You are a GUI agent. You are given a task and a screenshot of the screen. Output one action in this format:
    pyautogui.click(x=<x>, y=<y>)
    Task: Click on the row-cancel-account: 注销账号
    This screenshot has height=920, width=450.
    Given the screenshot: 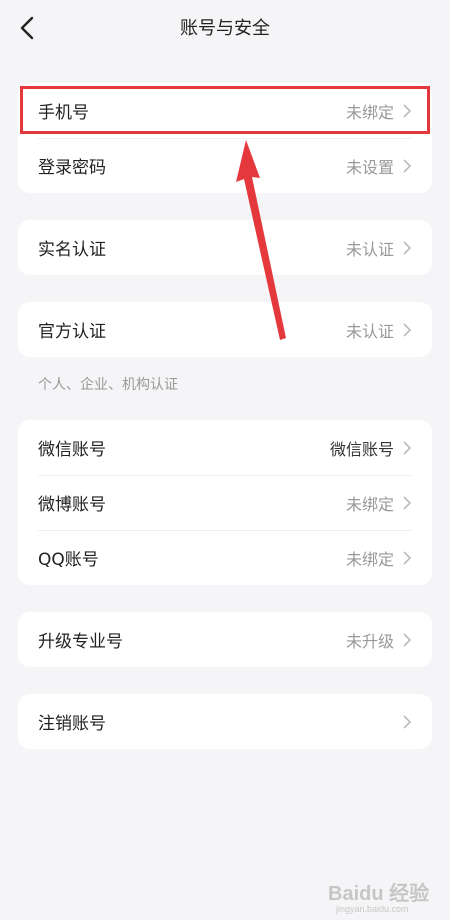 What is the action you would take?
    pyautogui.click(x=225, y=721)
    